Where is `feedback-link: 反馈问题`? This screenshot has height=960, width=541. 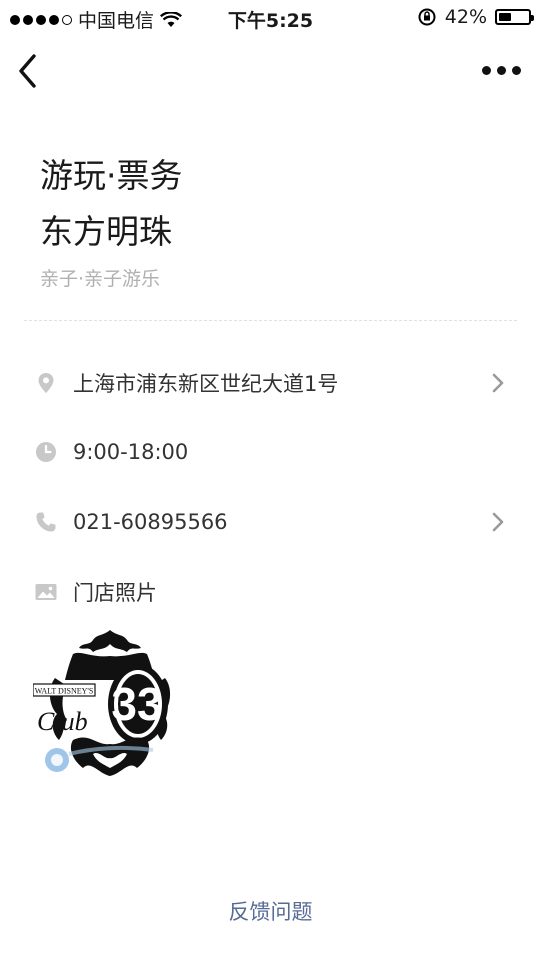
feedback-link: 反馈问题 is located at coordinates (270, 911).